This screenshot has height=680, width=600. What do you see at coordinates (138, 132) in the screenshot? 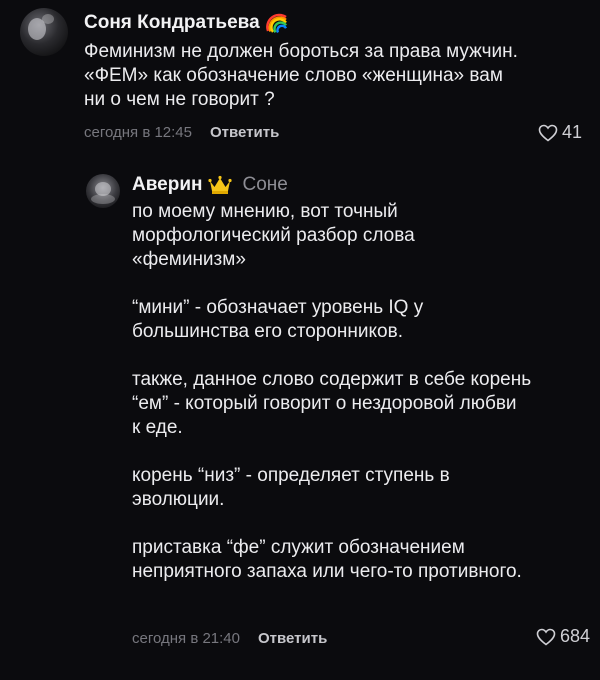
I see `timestamp: сегодня в 12:45` at bounding box center [138, 132].